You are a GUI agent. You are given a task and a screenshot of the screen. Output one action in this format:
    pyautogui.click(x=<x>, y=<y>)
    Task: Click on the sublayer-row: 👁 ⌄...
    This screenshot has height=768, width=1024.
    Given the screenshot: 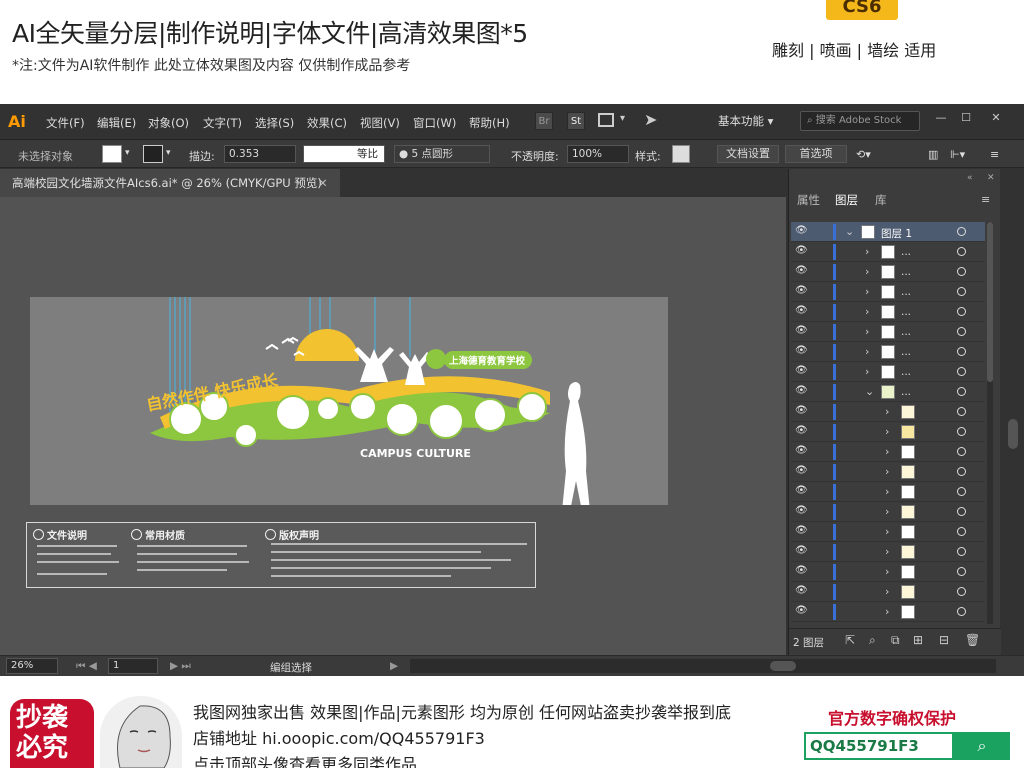 What is the action you would take?
    pyautogui.click(x=888, y=392)
    